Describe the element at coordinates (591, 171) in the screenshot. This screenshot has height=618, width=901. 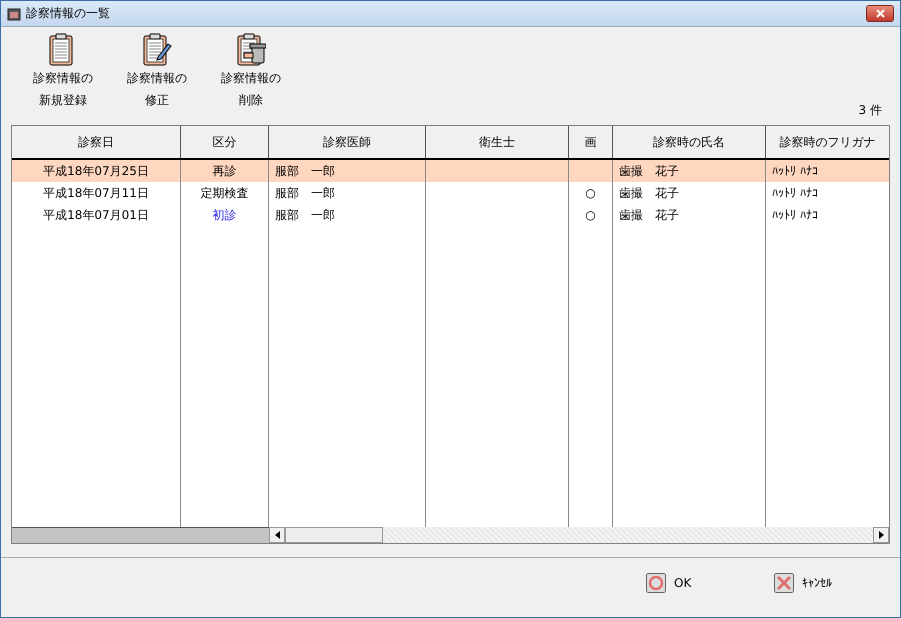
I see `table-cell` at that location.